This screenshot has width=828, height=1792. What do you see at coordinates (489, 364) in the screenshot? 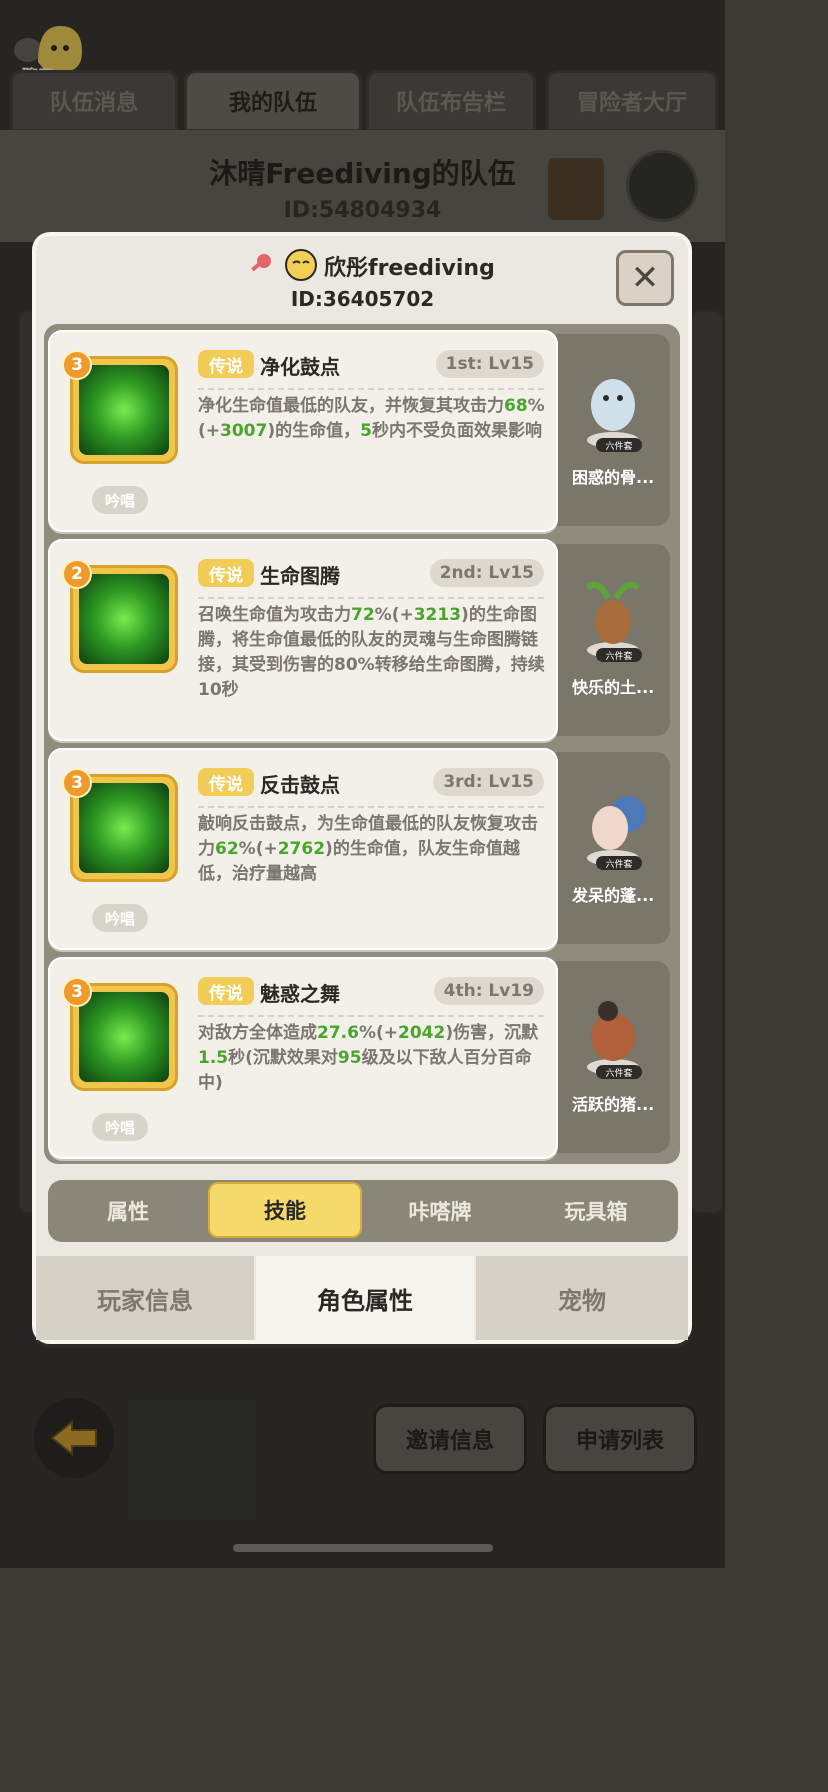
I see `skill-rank: 1st: Lv15` at bounding box center [489, 364].